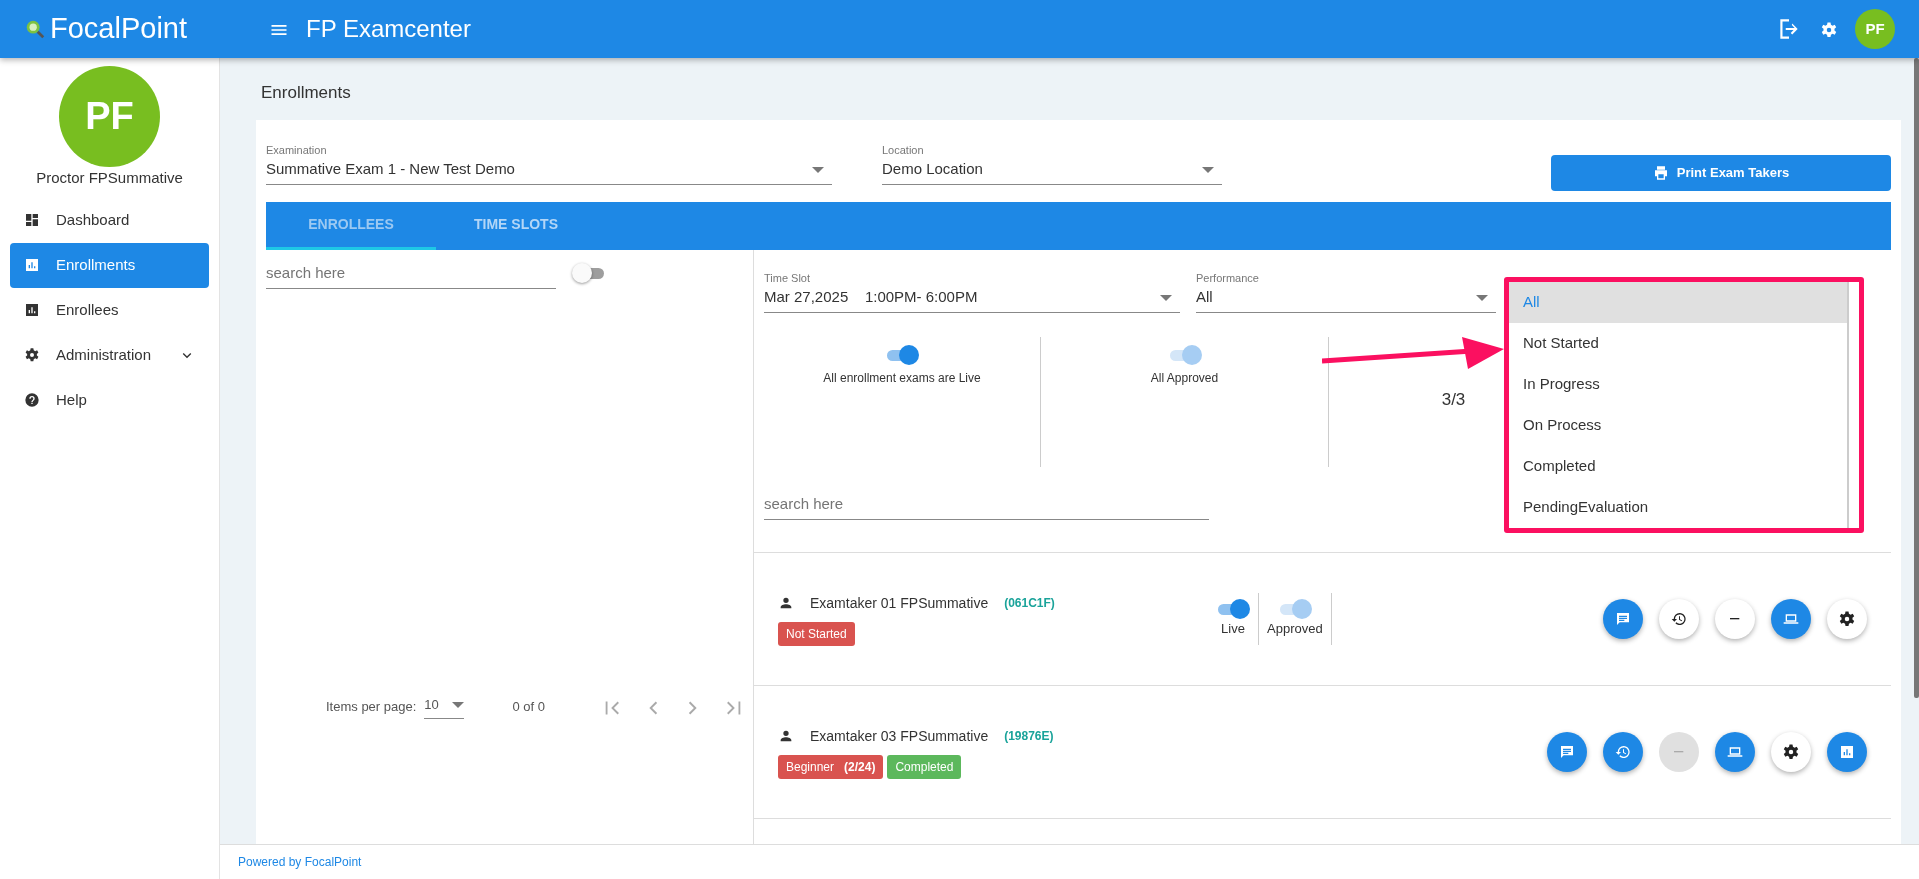 The image size is (1919, 879). What do you see at coordinates (1679, 425) in the screenshot?
I see `dropdown-option: On Process` at bounding box center [1679, 425].